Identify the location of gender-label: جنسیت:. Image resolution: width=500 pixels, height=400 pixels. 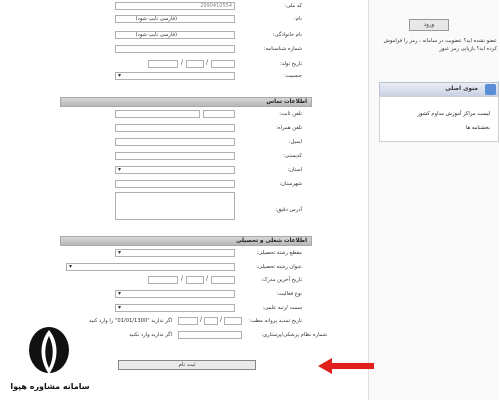
(293, 76).